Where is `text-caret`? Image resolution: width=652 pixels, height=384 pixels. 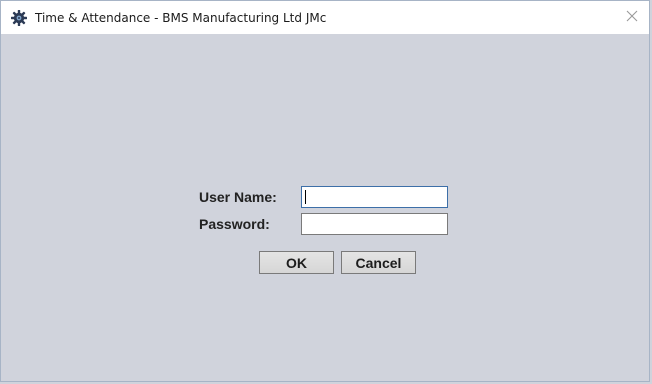 text-caret is located at coordinates (305, 197).